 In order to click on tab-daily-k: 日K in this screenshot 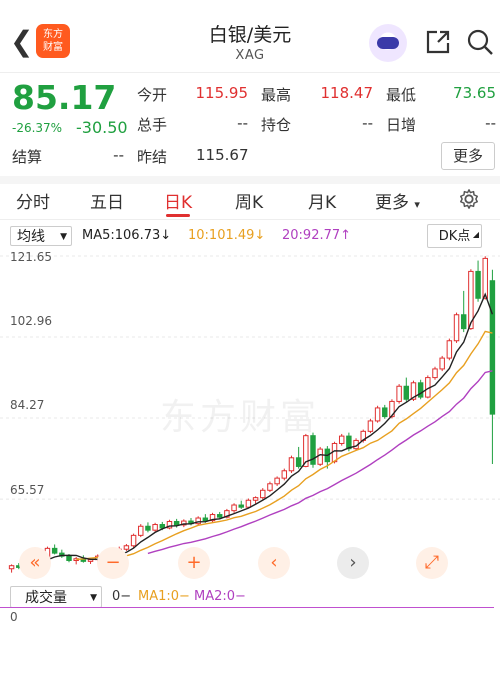, I will do `click(178, 200)`.